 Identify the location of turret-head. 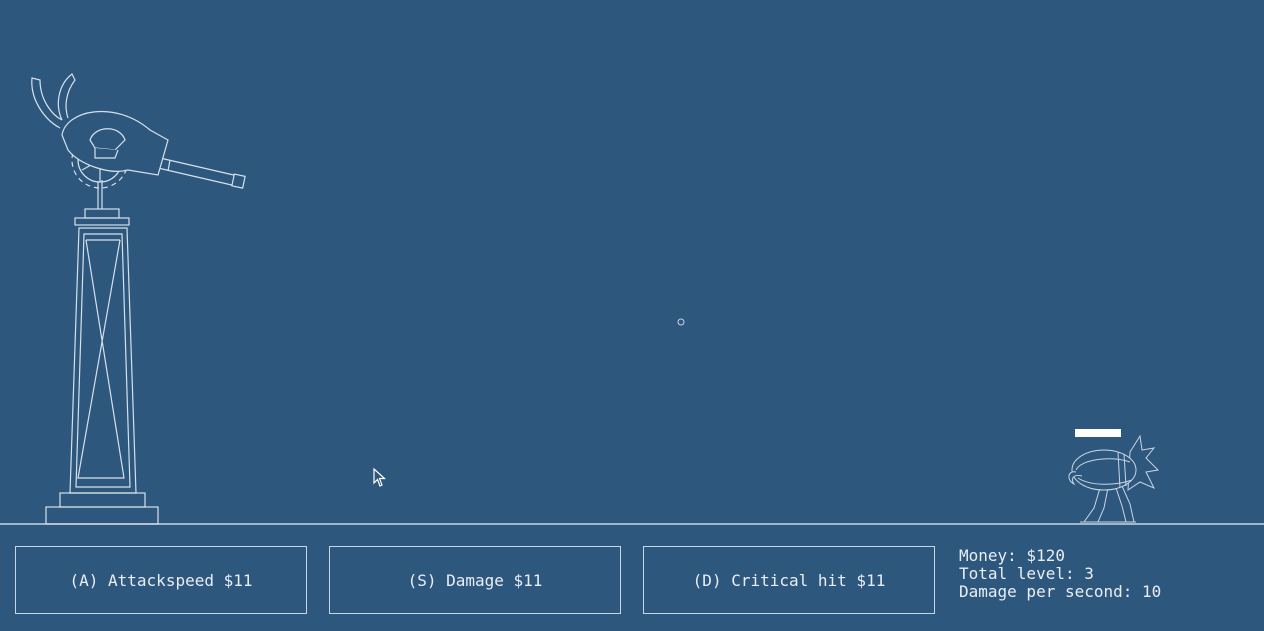
(138, 131).